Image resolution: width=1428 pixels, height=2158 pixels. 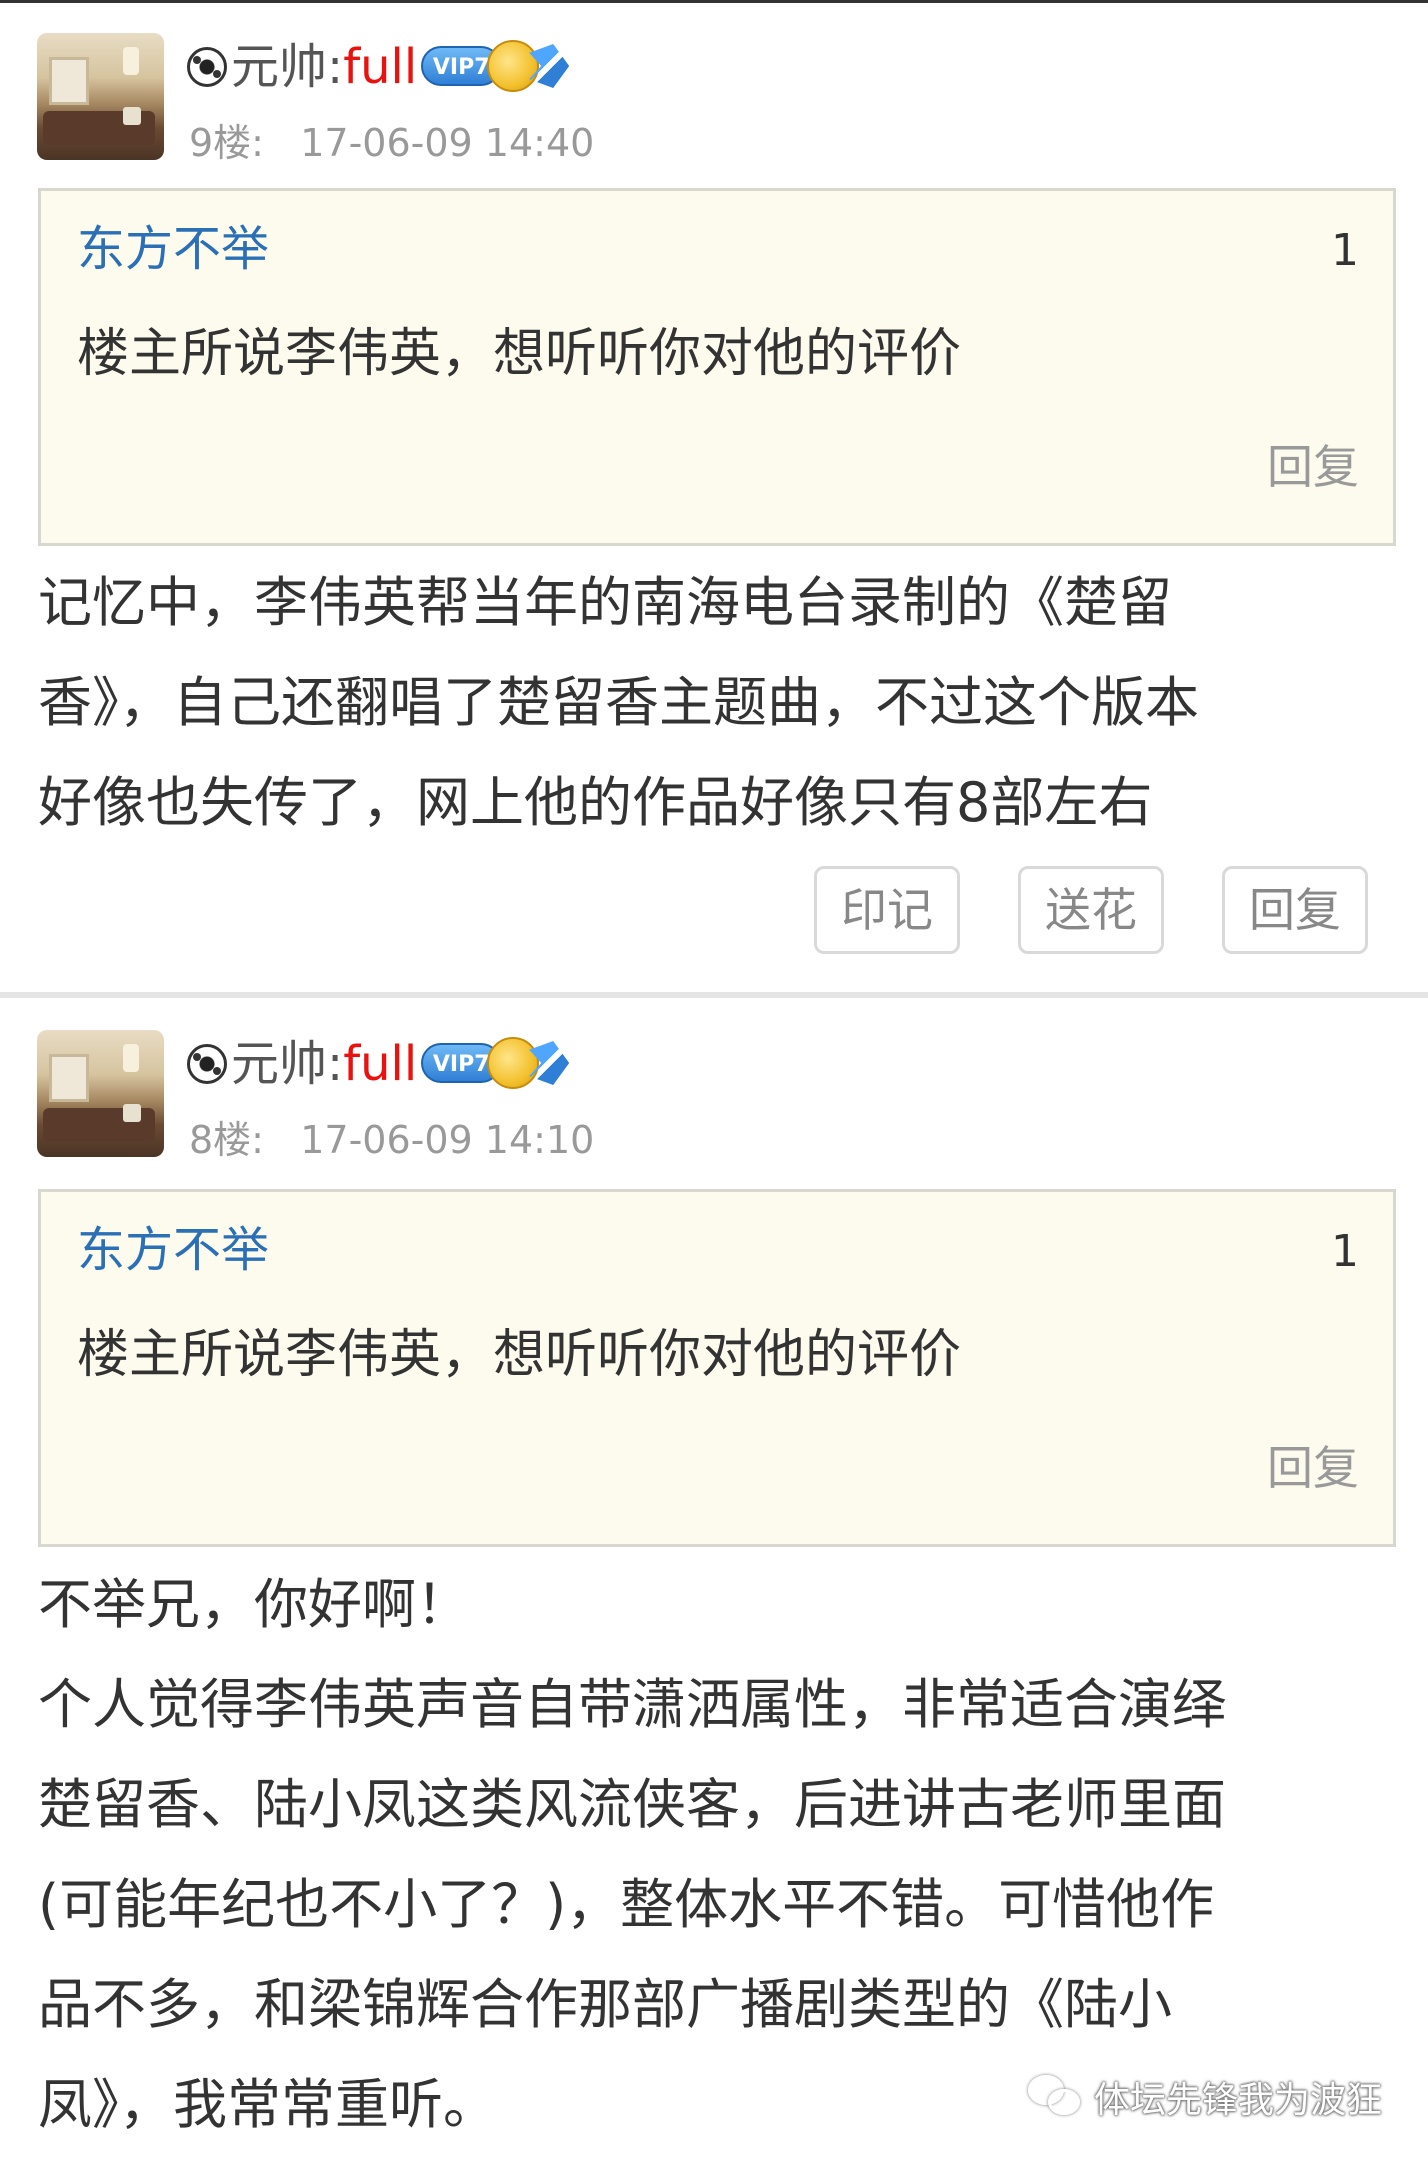 What do you see at coordinates (605, 602) in the screenshot?
I see `post-body-line: 记忆中，李伟英帮当年的南海电台录制的《楚留` at bounding box center [605, 602].